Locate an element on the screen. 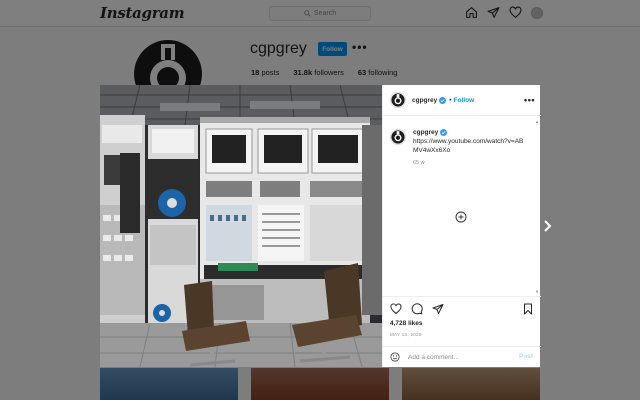 The width and height of the screenshot is (640, 400). plus-circle-icon is located at coordinates (461, 217).